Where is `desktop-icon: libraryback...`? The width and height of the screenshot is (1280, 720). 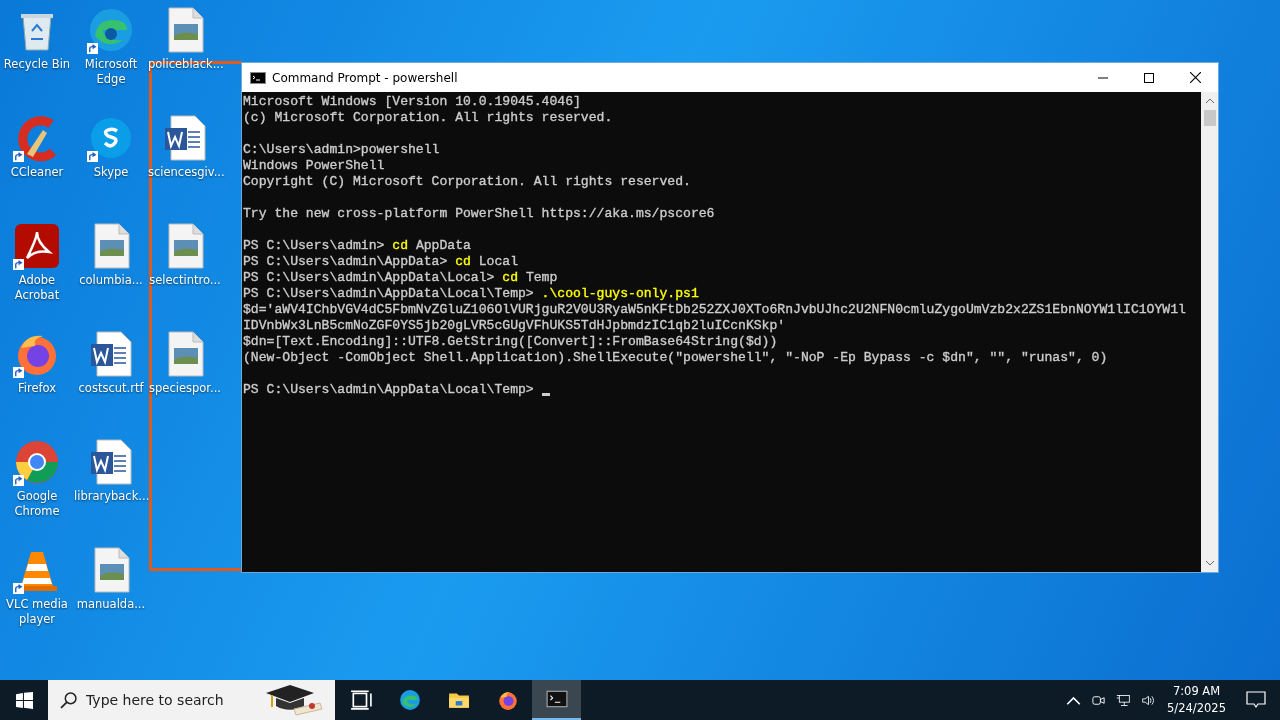
desktop-icon: libraryback... is located at coordinates (111, 492).